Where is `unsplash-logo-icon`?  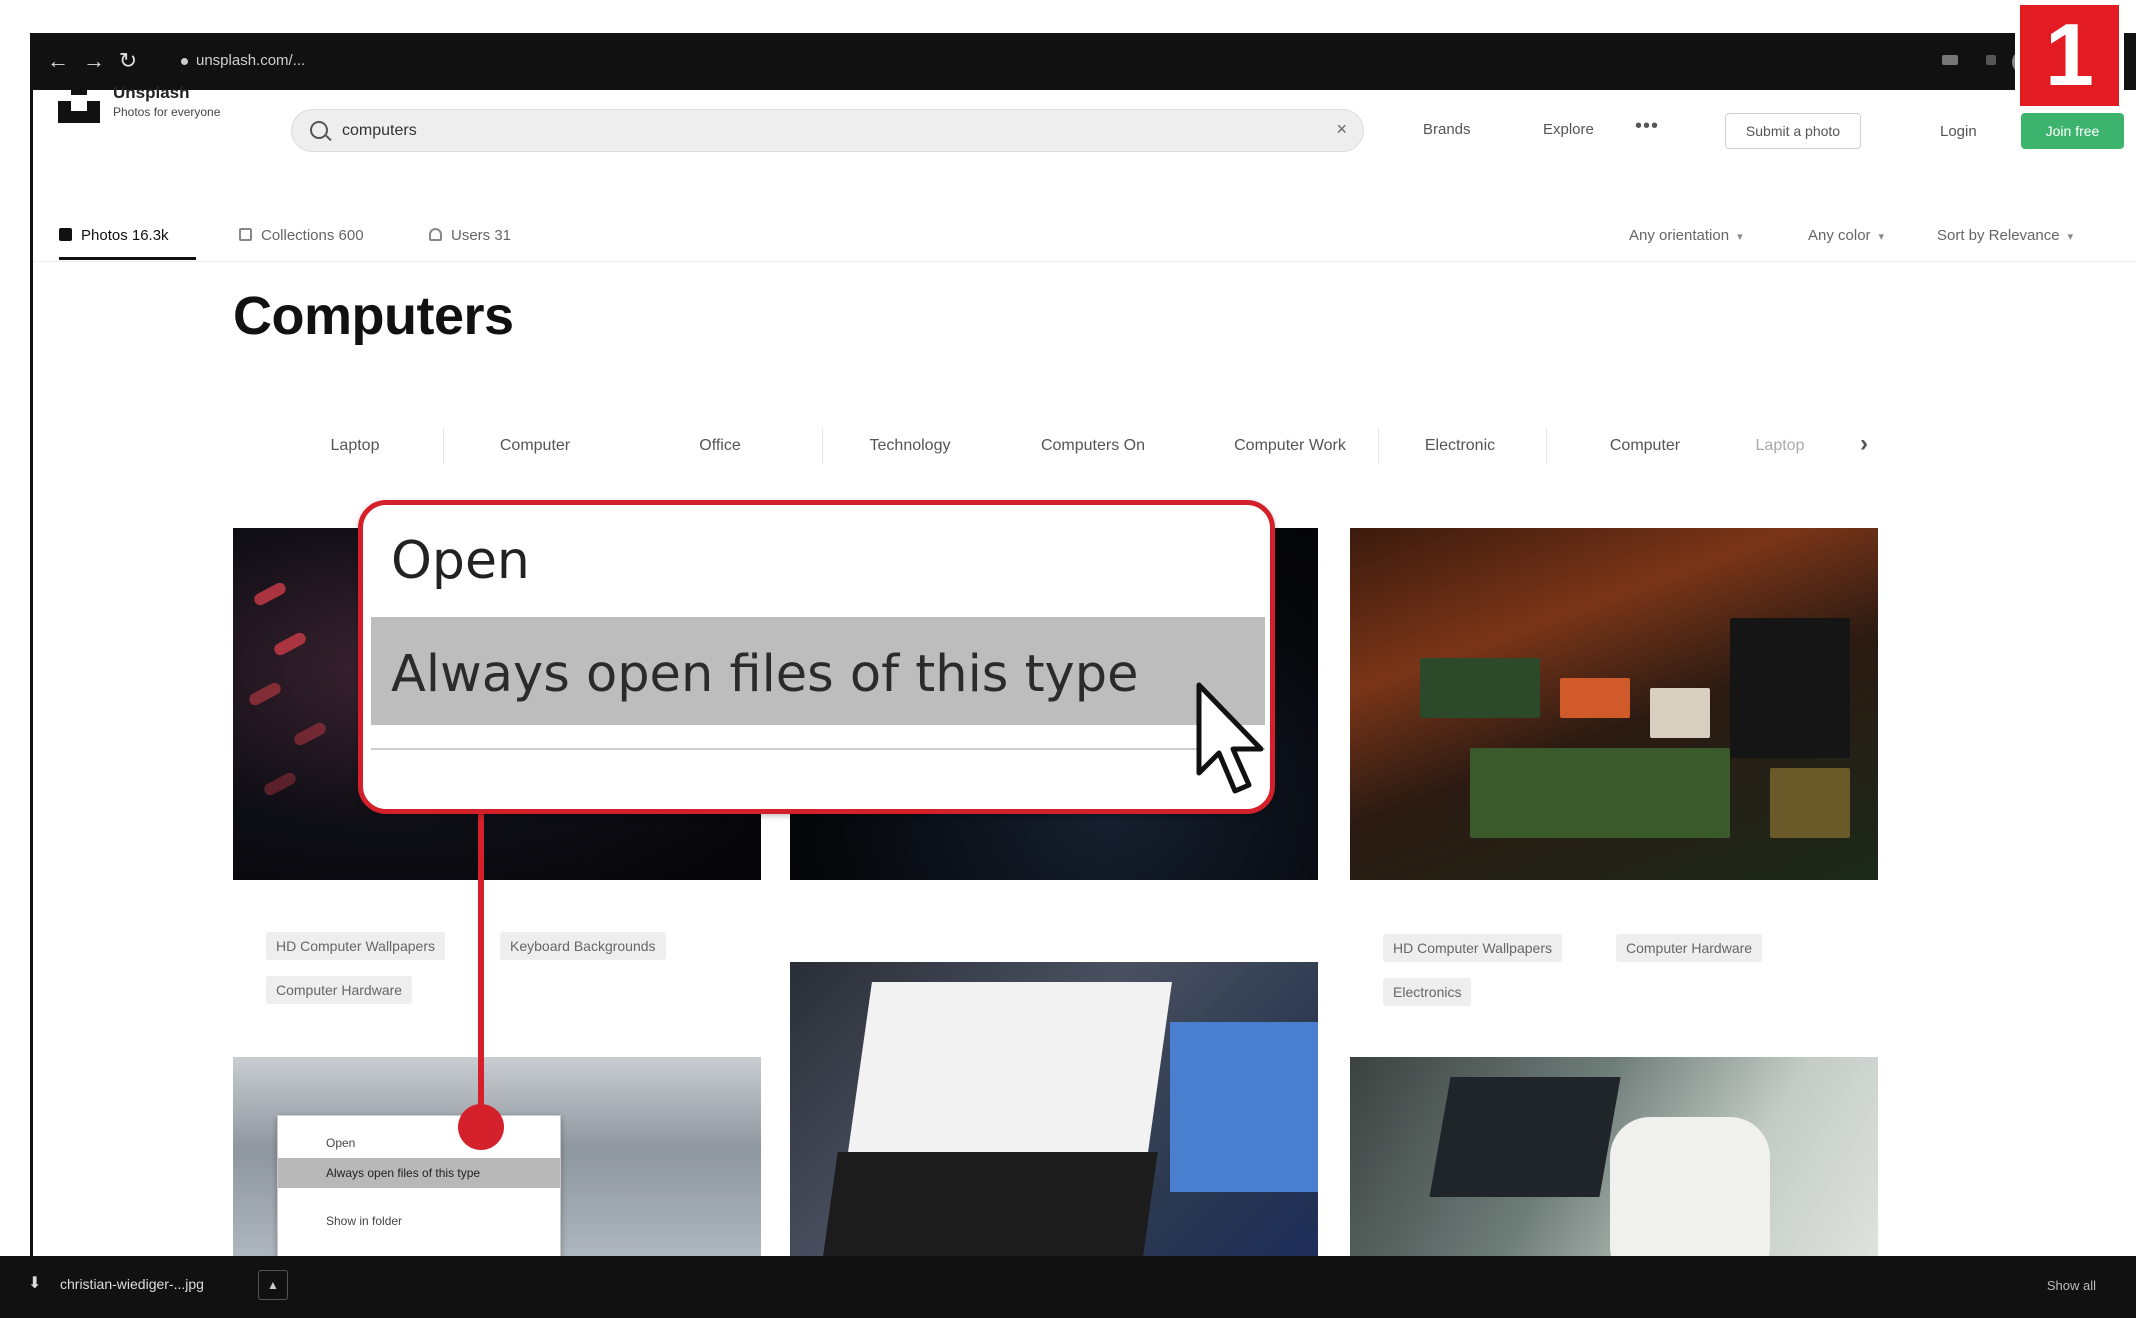 unsplash-logo-icon is located at coordinates (79, 103).